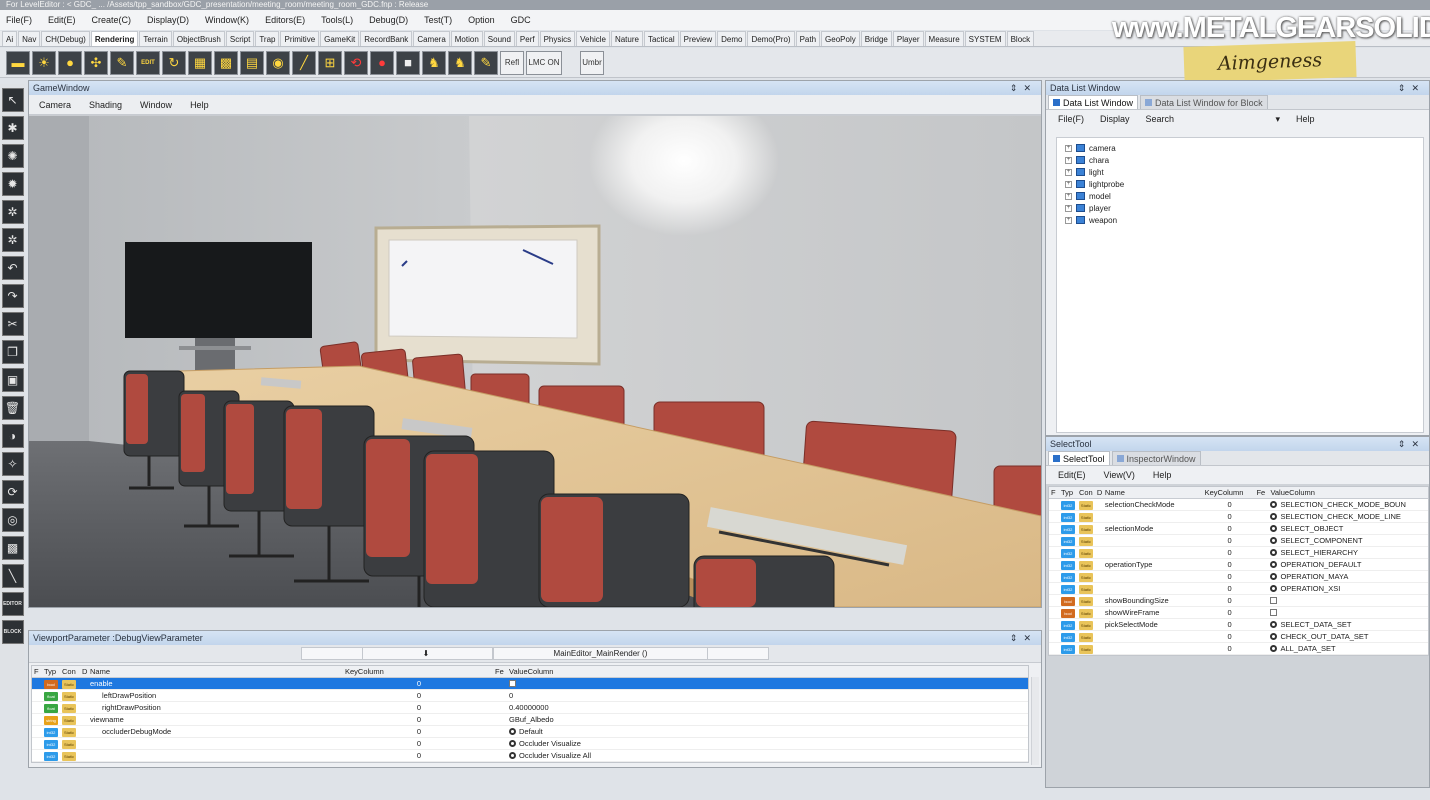 This screenshot has height=800, width=1430. I want to click on table-row: bool Static enable 0, so click(530, 684).